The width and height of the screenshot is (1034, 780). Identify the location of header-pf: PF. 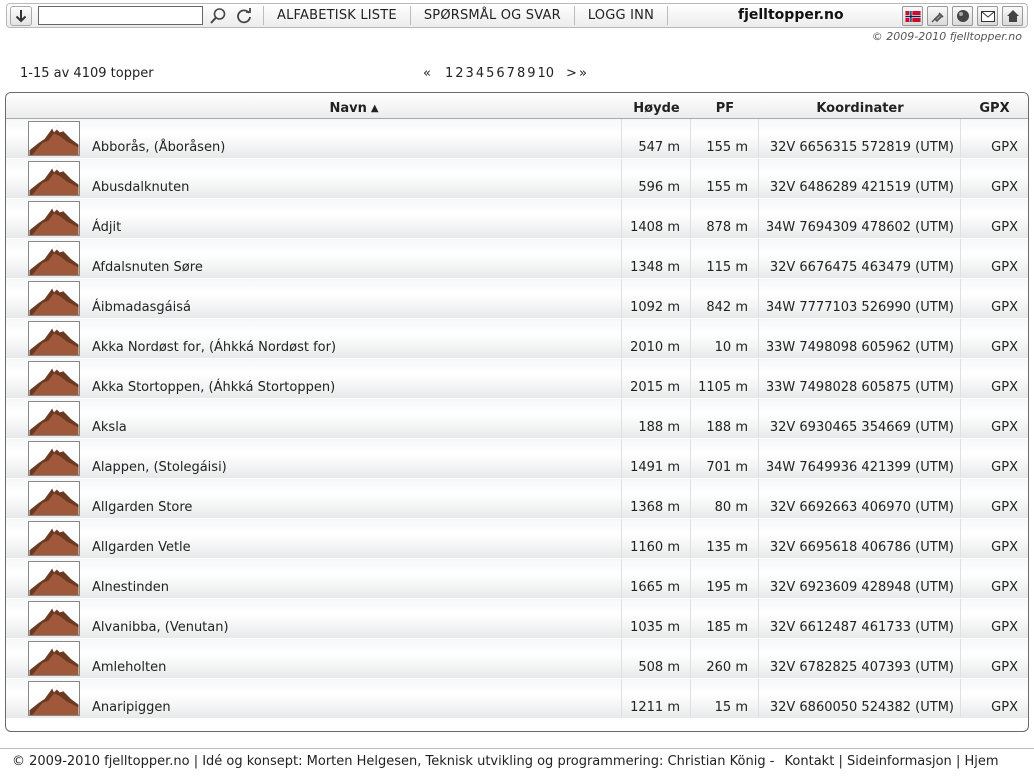
(725, 105).